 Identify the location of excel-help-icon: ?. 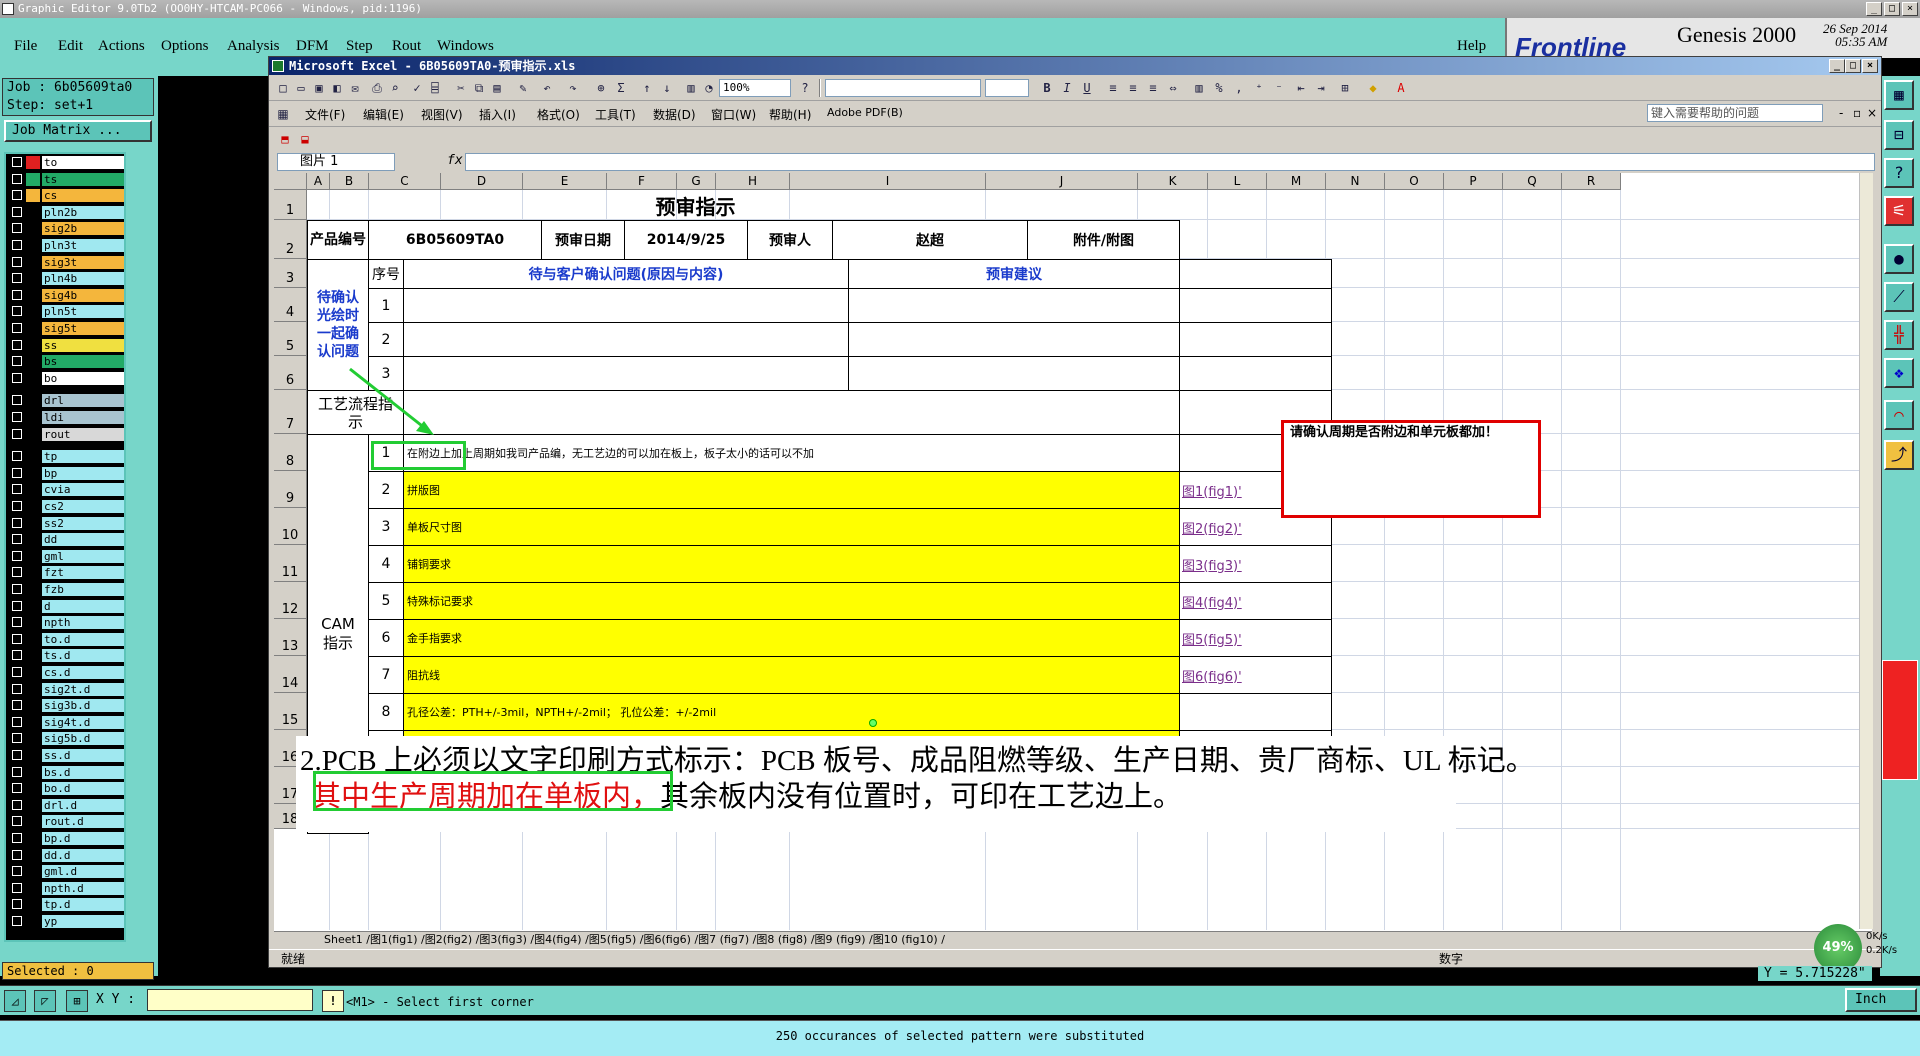
(805, 88).